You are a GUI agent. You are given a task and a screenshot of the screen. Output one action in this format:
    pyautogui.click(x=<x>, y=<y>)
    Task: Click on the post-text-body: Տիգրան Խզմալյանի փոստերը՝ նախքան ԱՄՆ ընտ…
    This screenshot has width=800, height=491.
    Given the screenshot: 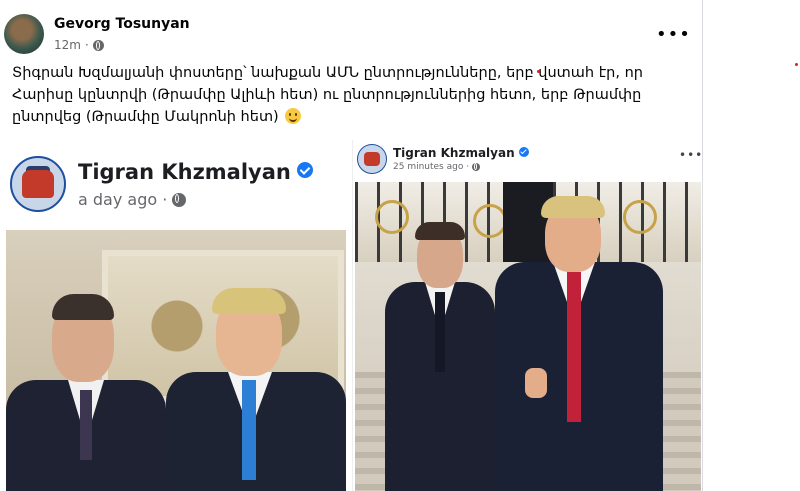 What is the action you would take?
    pyautogui.click(x=327, y=95)
    